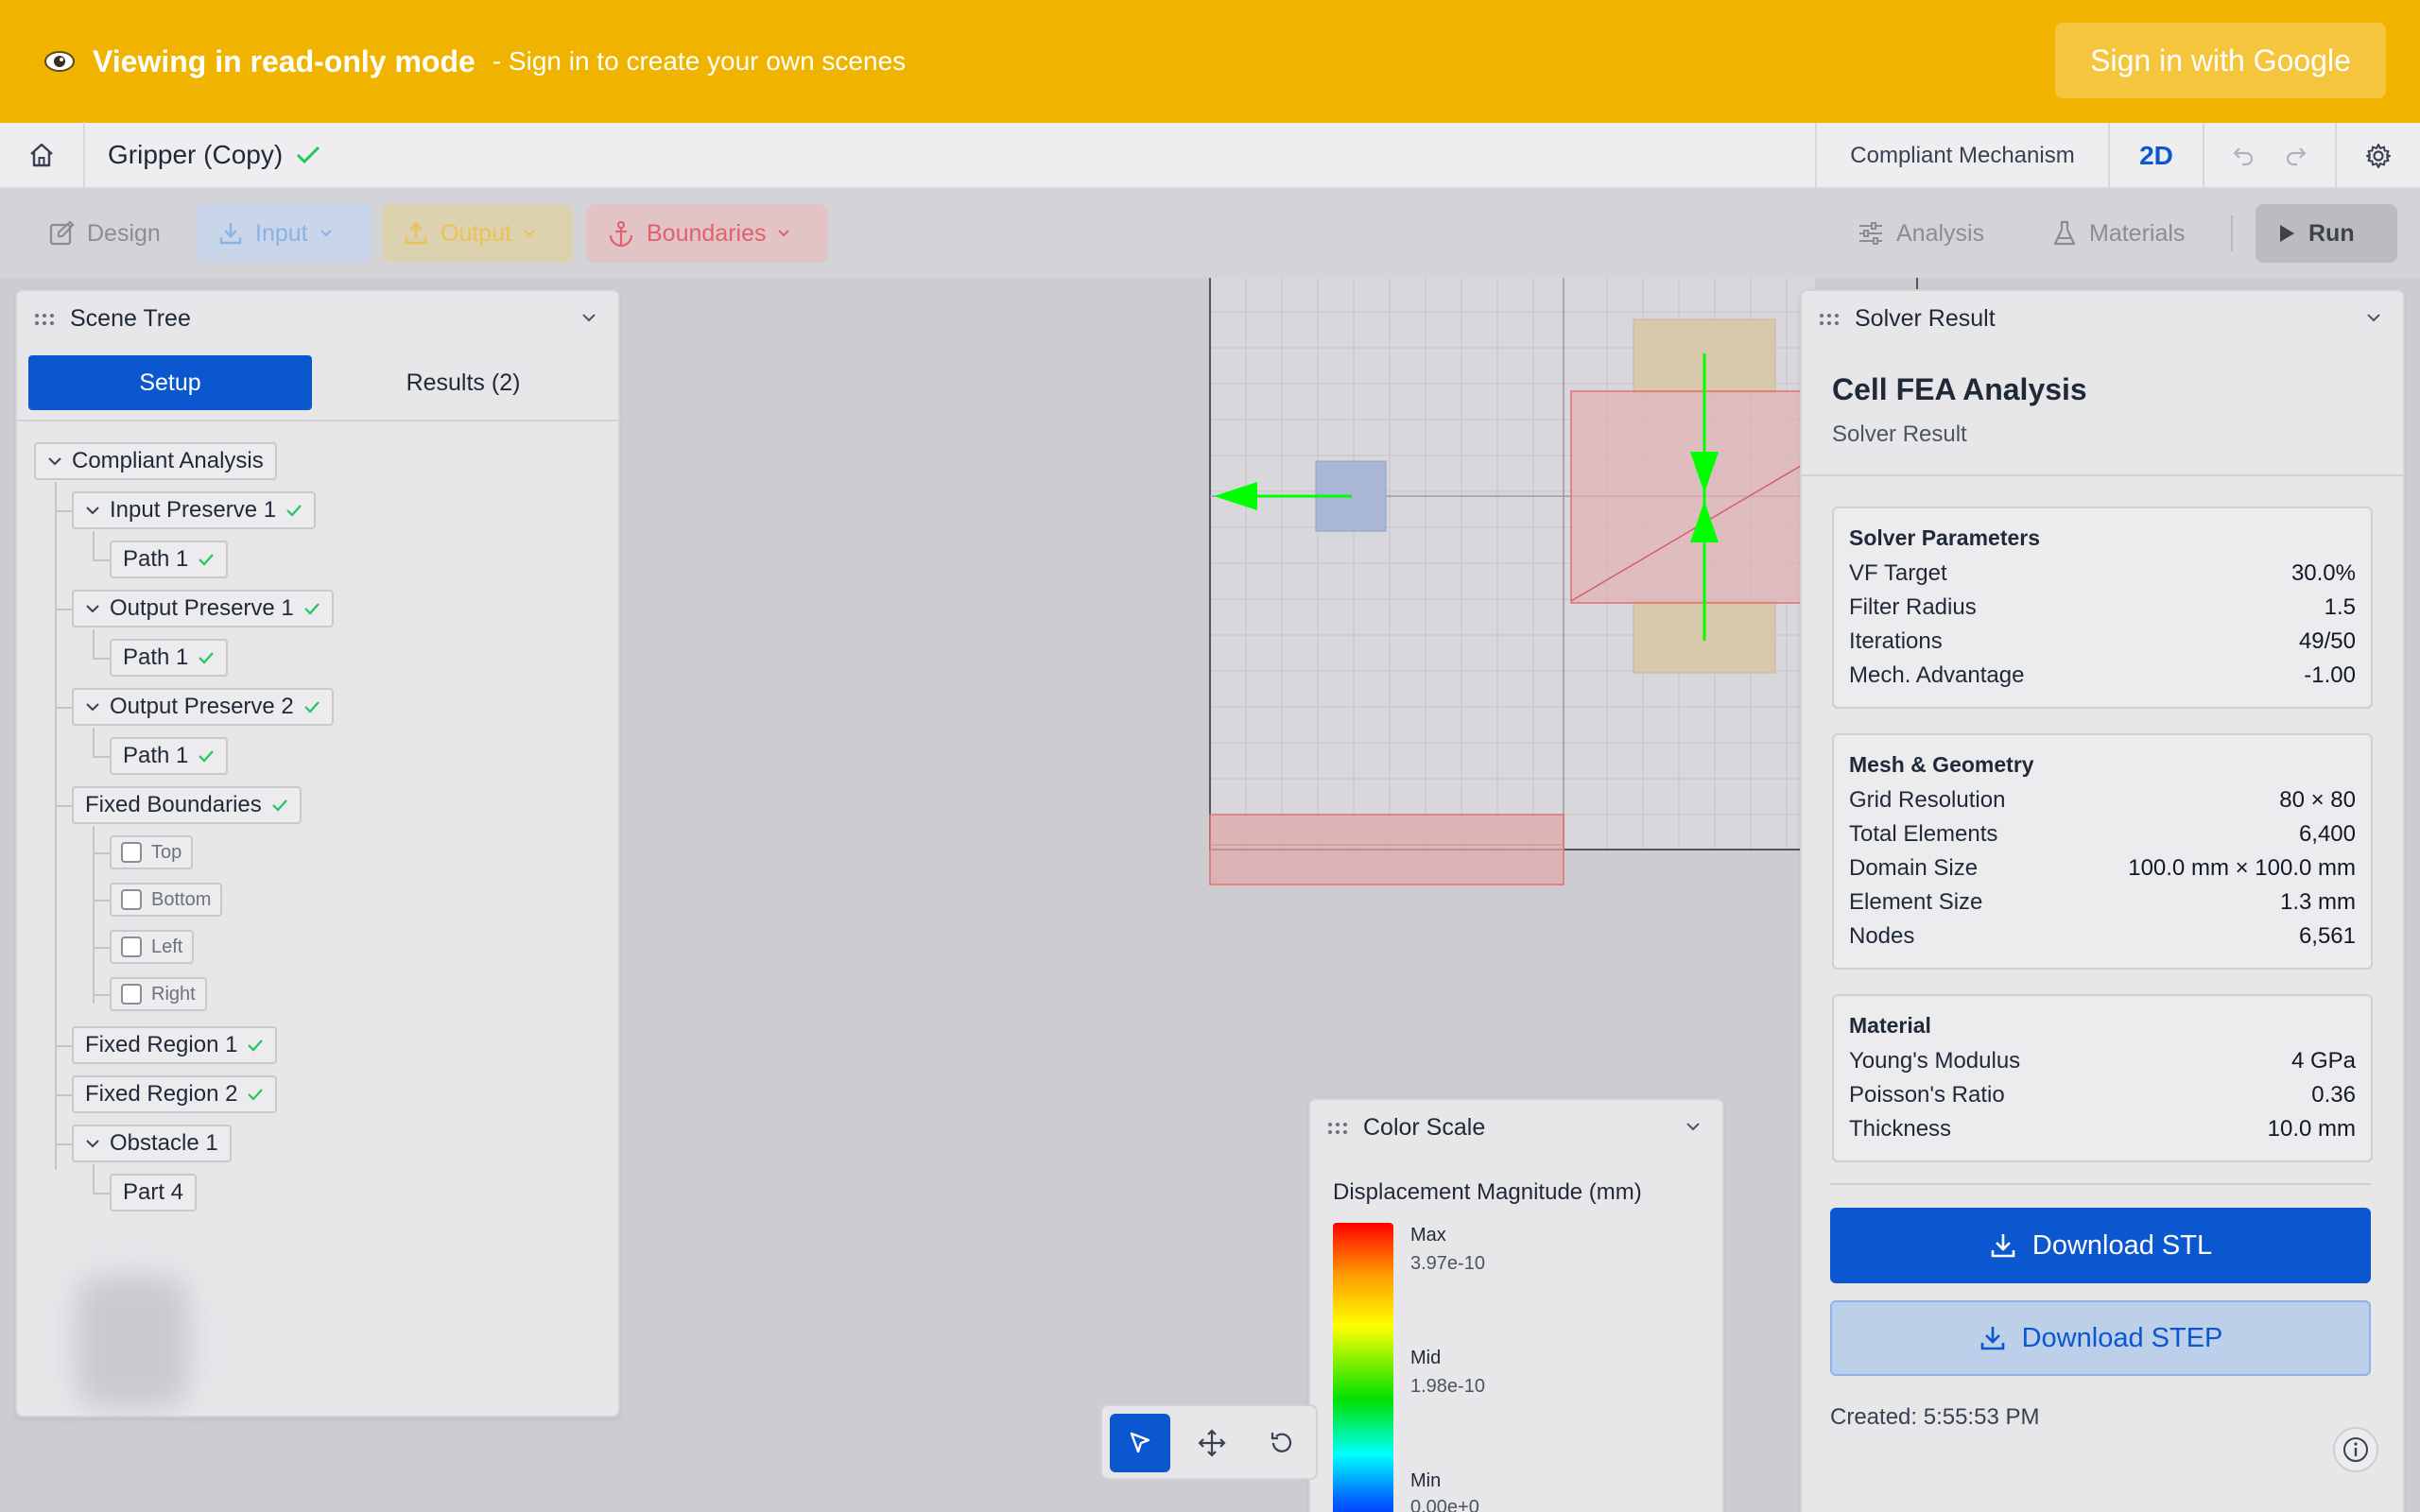 The height and width of the screenshot is (1512, 2420). Describe the element at coordinates (2242, 868) in the screenshot. I see `param-value: 100.0 mm × 100.0 mm` at that location.